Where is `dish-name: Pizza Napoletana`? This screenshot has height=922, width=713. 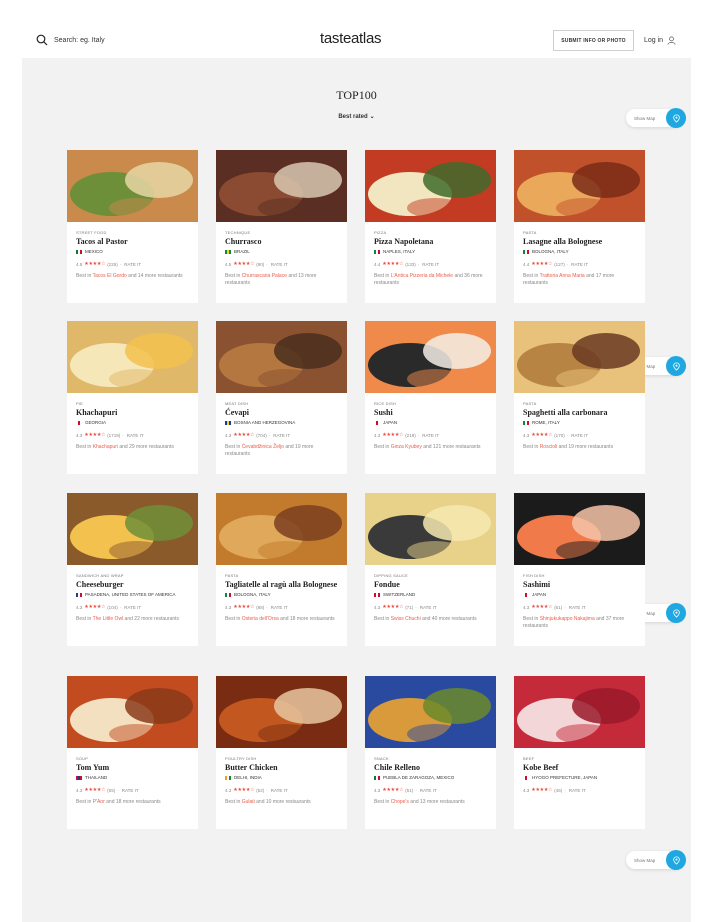
dish-name: Pizza Napoletana is located at coordinates (431, 241).